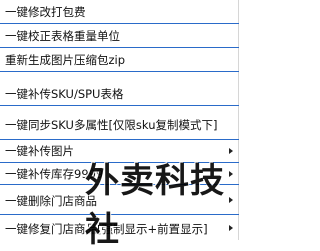 Image resolution: width=320 pixels, height=251 pixels. I want to click on menu-item-upload-images: 一键补传图片, so click(119, 151).